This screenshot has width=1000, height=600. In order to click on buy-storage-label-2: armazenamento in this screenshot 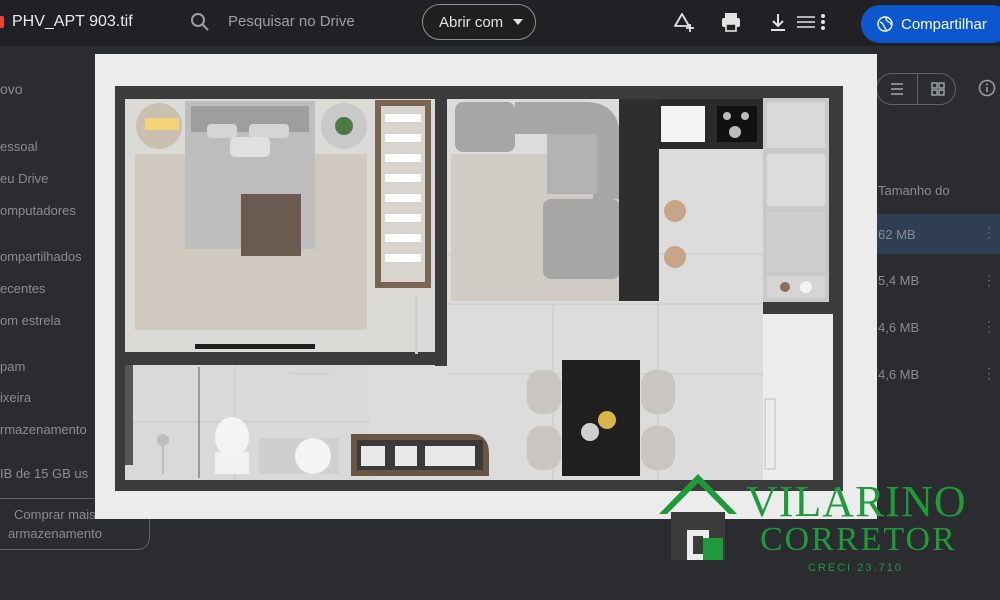, I will do `click(55, 533)`.